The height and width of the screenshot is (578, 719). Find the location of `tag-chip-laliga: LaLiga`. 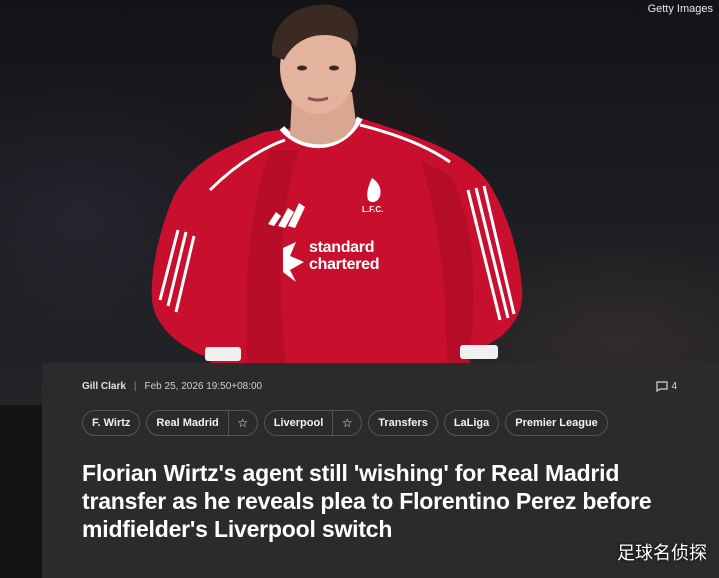

tag-chip-laliga: LaLiga is located at coordinates (471, 423).